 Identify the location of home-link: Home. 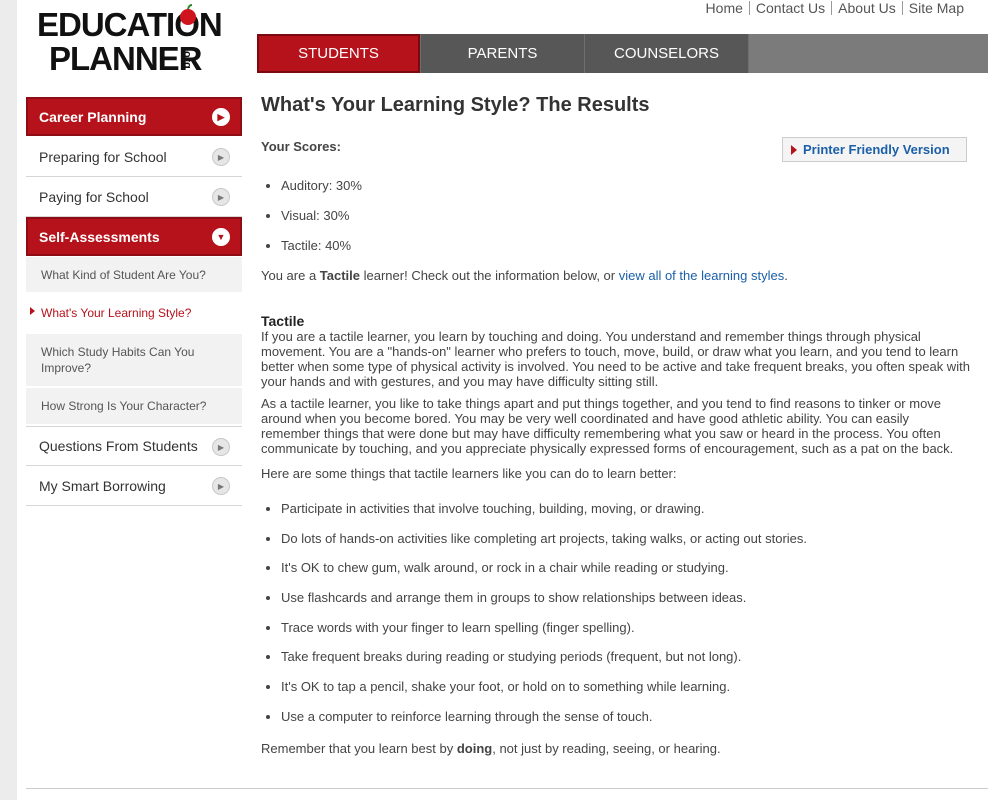
(724, 8).